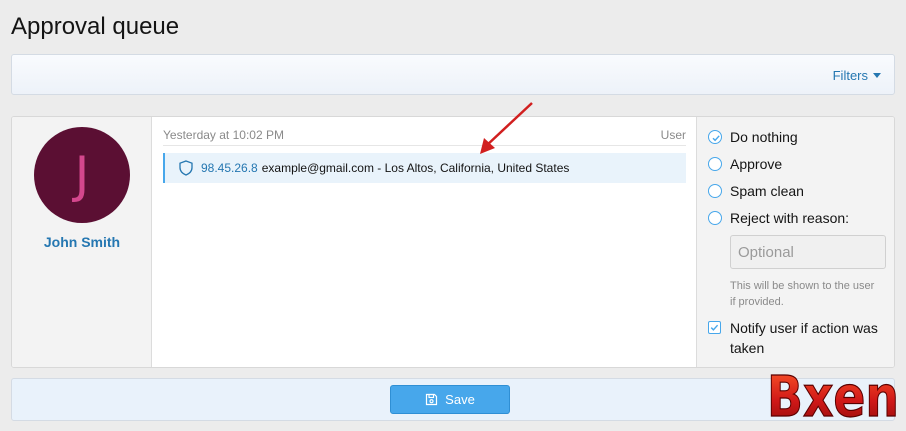 The width and height of the screenshot is (906, 431). What do you see at coordinates (432, 399) in the screenshot?
I see `save-icon` at bounding box center [432, 399].